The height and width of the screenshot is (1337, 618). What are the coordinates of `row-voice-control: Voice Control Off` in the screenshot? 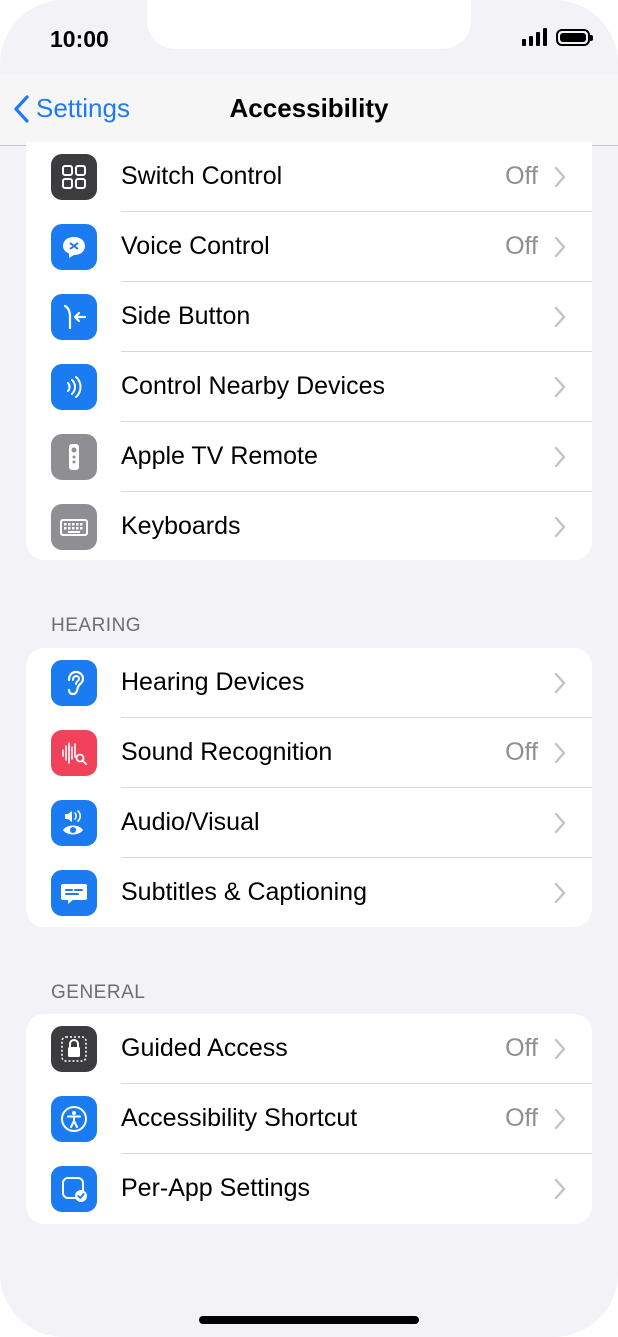 It's located at (309, 247).